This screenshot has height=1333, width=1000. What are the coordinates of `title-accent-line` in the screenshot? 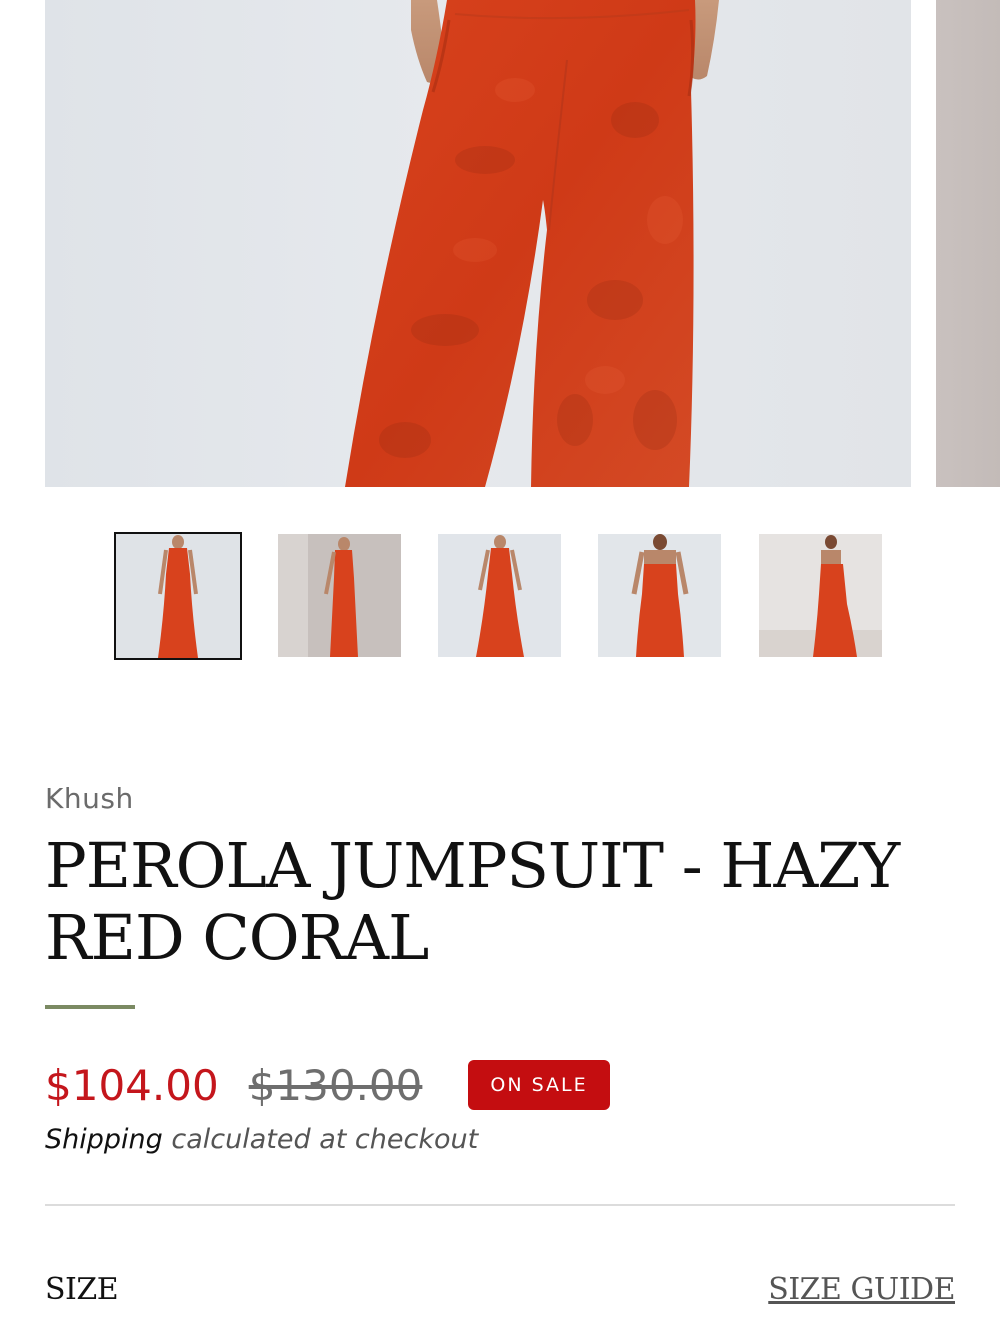 It's located at (90, 1007).